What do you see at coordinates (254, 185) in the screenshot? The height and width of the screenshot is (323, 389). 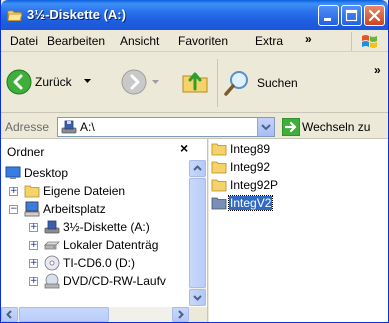 I see `file-item-label: Integ92P` at bounding box center [254, 185].